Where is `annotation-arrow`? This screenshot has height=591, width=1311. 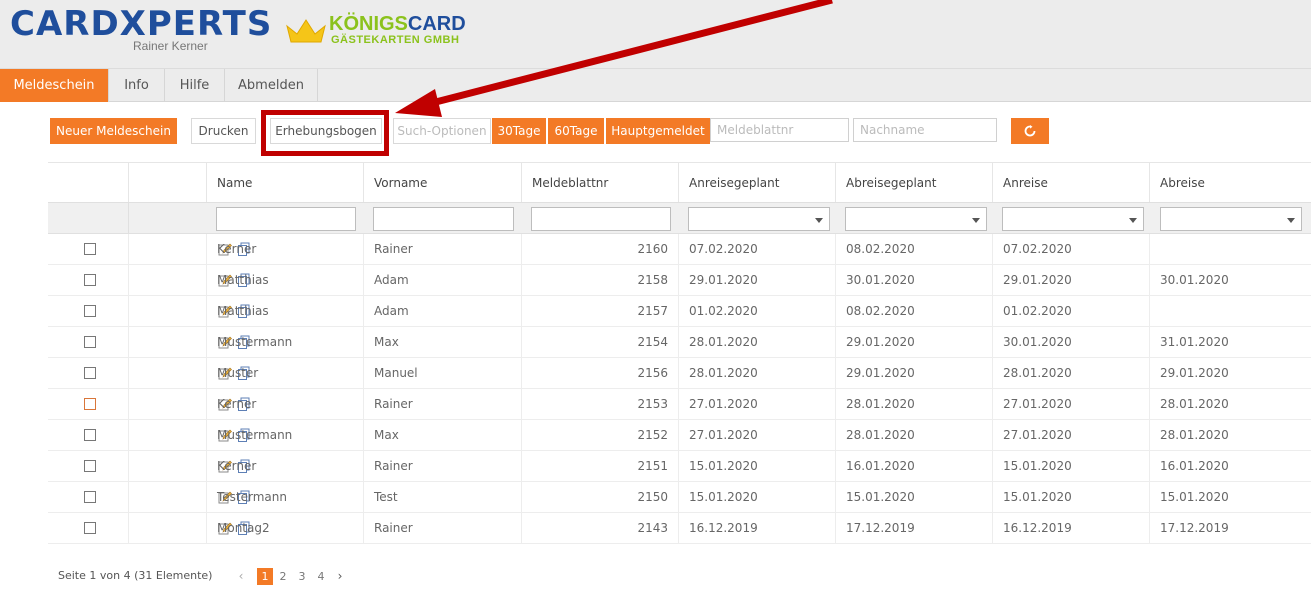
annotation-arrow is located at coordinates (614, 58).